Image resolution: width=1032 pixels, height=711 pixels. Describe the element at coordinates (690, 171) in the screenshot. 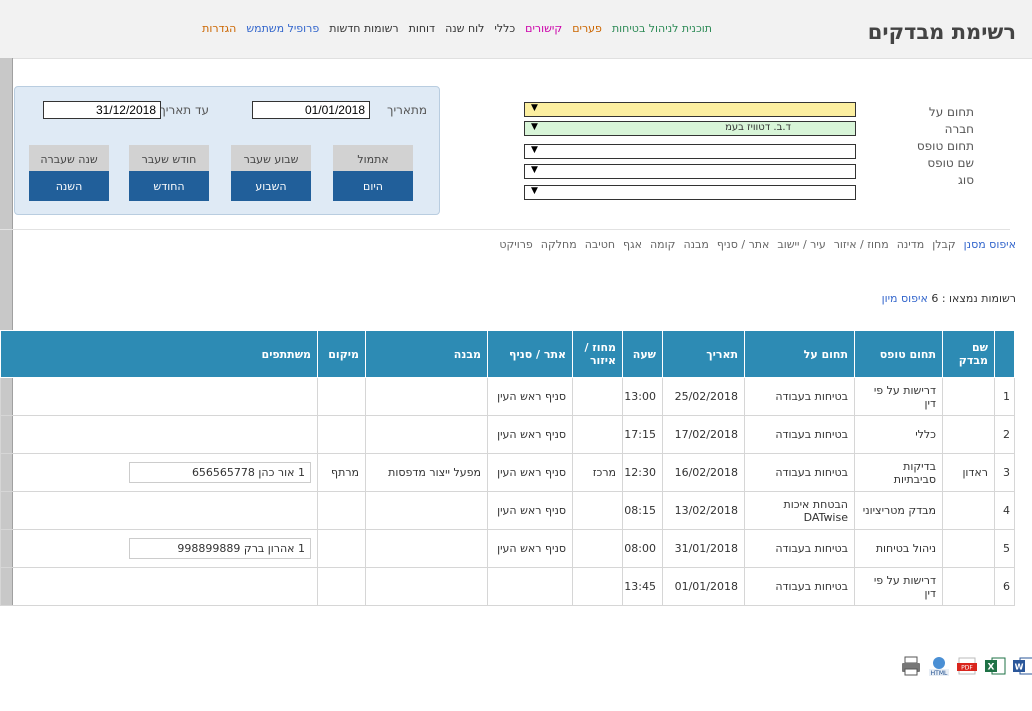

I see `form-name-select: ▼` at that location.